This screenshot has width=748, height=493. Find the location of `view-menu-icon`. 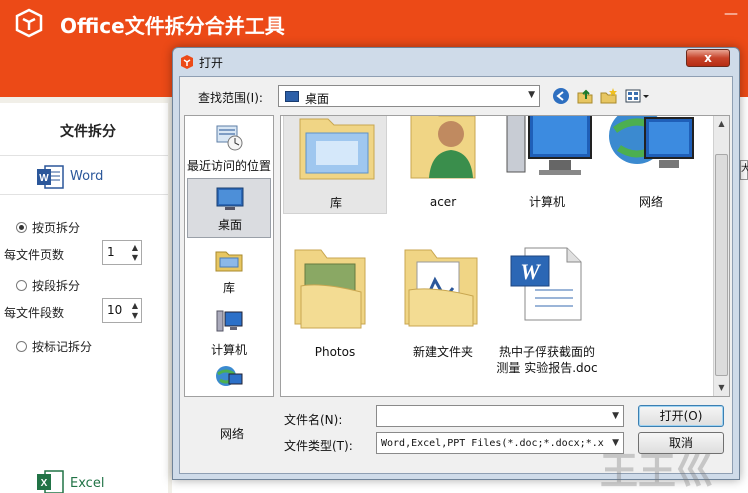

view-menu-icon is located at coordinates (638, 96).